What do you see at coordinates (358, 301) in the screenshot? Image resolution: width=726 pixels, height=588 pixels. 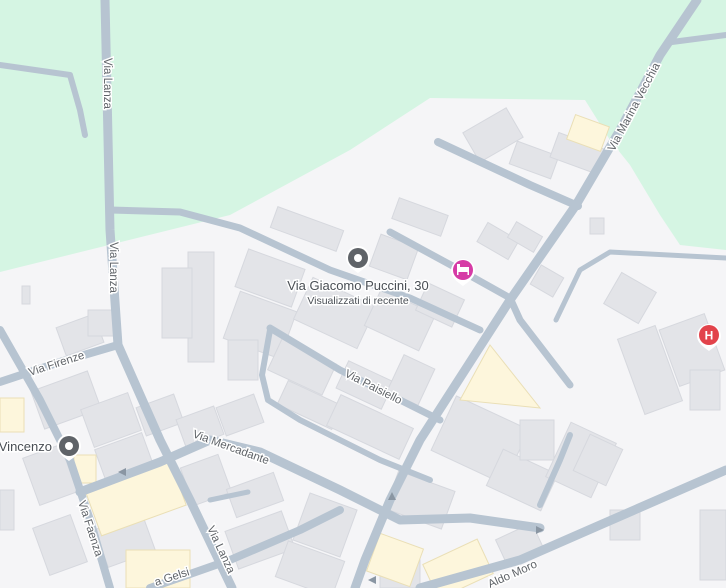 I see `place-subtitle-puccini: Visualizzati di recente` at bounding box center [358, 301].